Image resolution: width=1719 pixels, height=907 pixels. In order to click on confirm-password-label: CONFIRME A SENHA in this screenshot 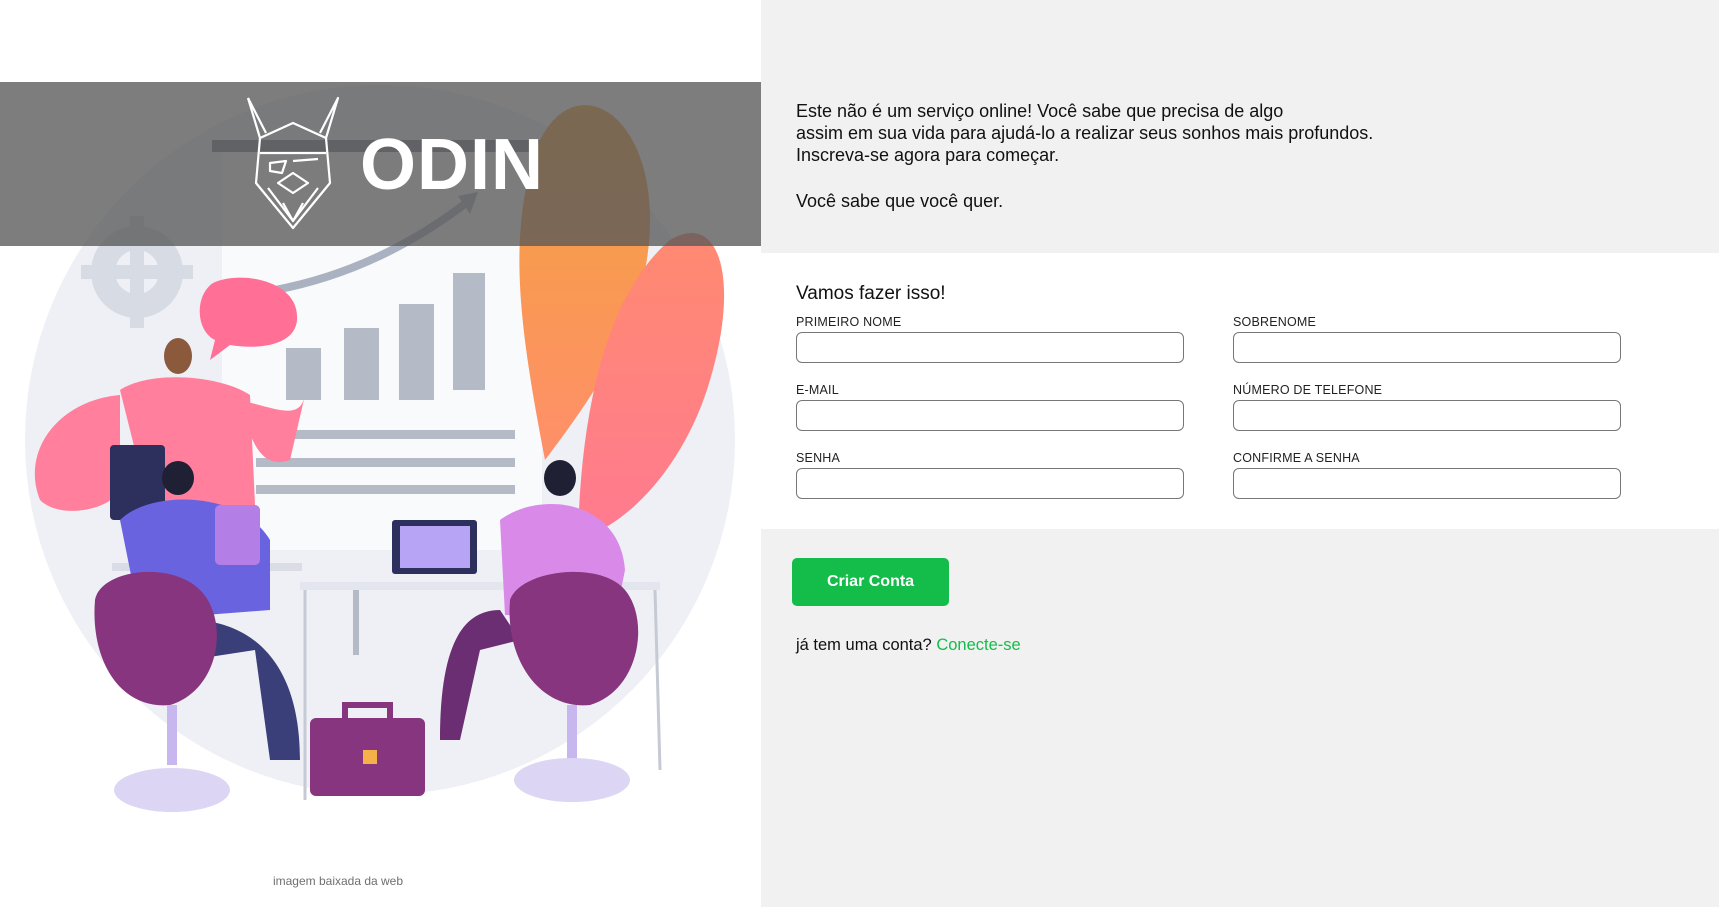, I will do `click(1296, 458)`.